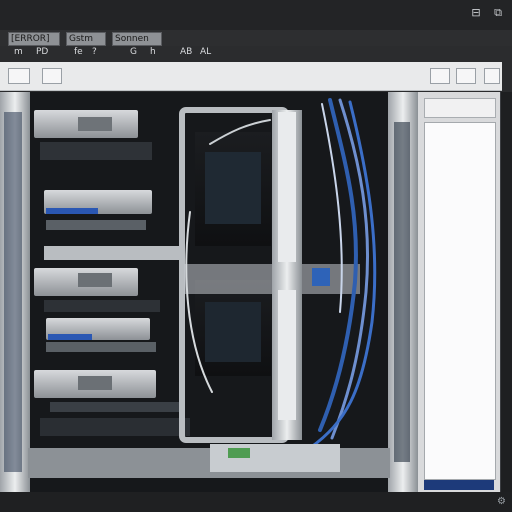 The height and width of the screenshot is (512, 512). I want to click on toolbar-item: G, so click(133, 52).